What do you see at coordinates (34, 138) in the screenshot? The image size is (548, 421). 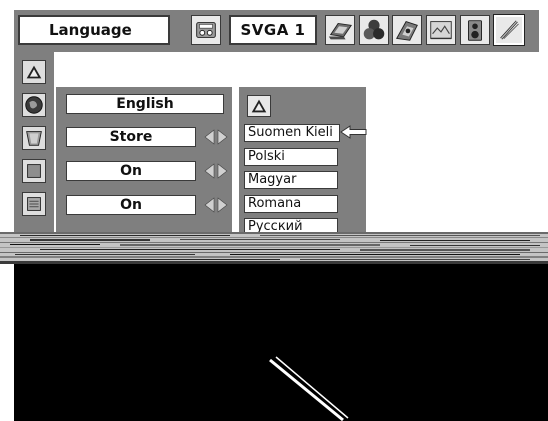 I see `menu-position-icon` at bounding box center [34, 138].